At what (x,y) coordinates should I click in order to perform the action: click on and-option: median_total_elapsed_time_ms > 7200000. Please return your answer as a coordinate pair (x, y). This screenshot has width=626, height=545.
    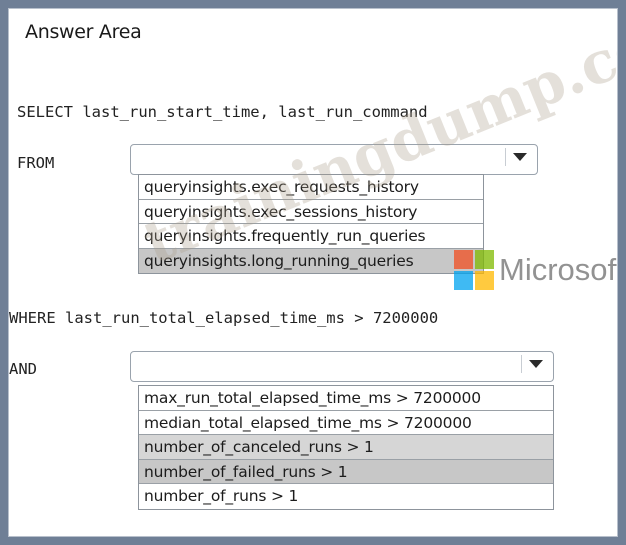
    Looking at the image, I should click on (346, 423).